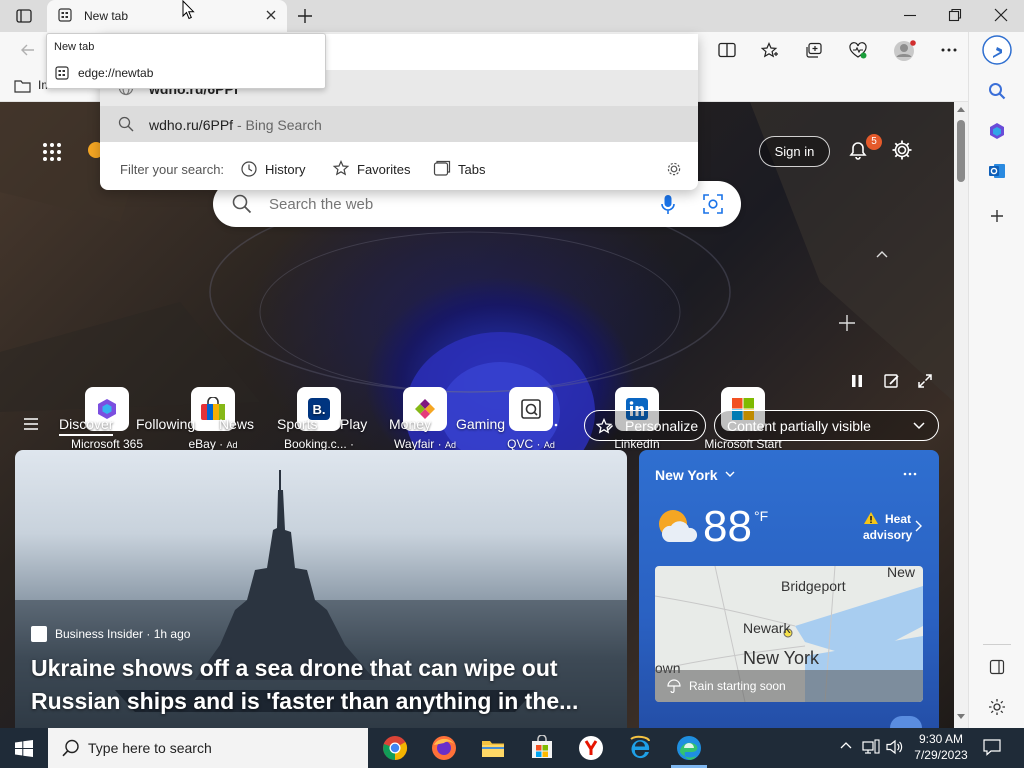  Describe the element at coordinates (410, 424) in the screenshot. I see `tab-money: Money` at that location.